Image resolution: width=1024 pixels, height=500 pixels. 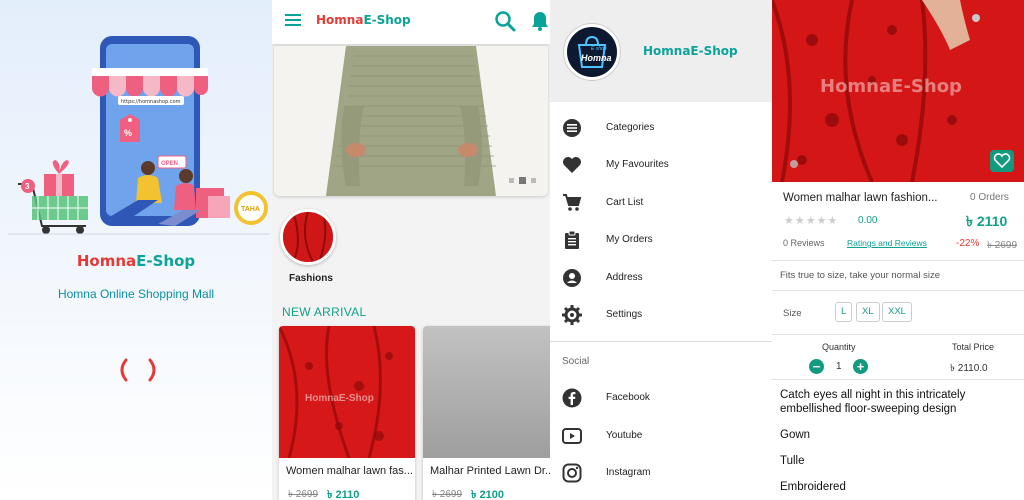 I want to click on splash-tagline: Homna Online Shopping Mall, so click(x=136, y=294).